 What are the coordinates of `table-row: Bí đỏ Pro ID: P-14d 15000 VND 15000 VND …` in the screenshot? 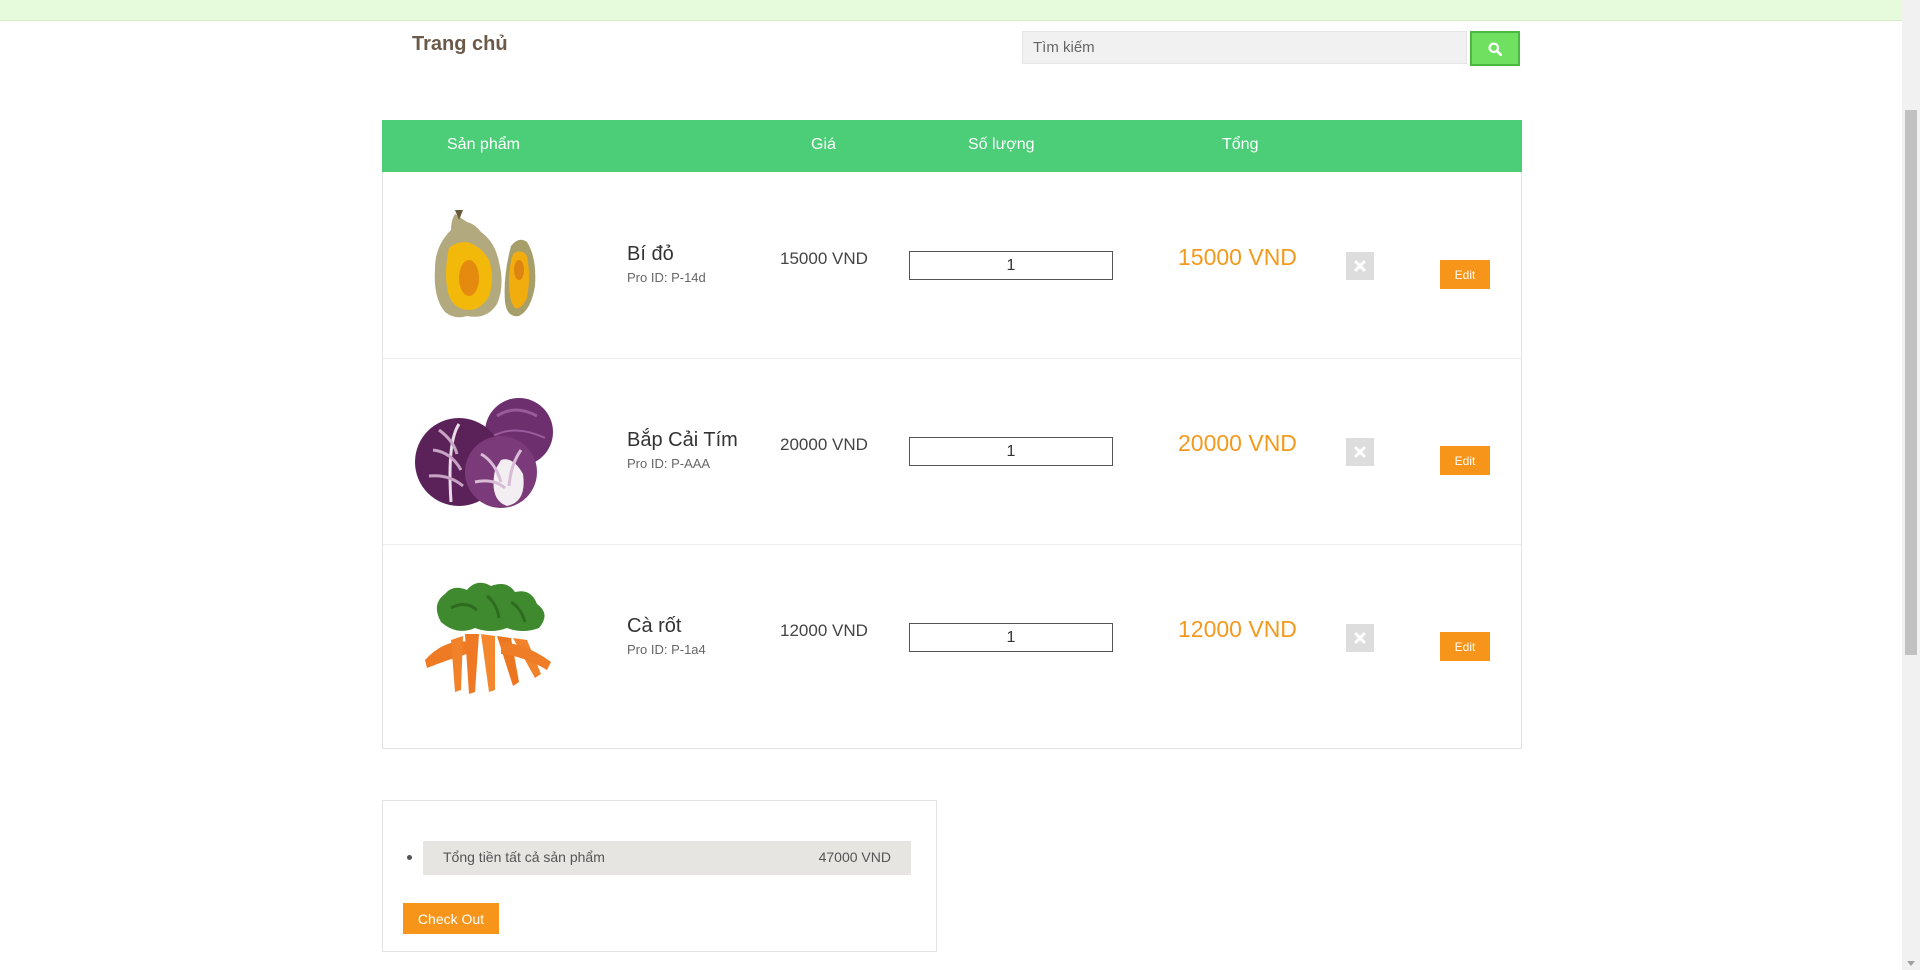 It's located at (952, 265).